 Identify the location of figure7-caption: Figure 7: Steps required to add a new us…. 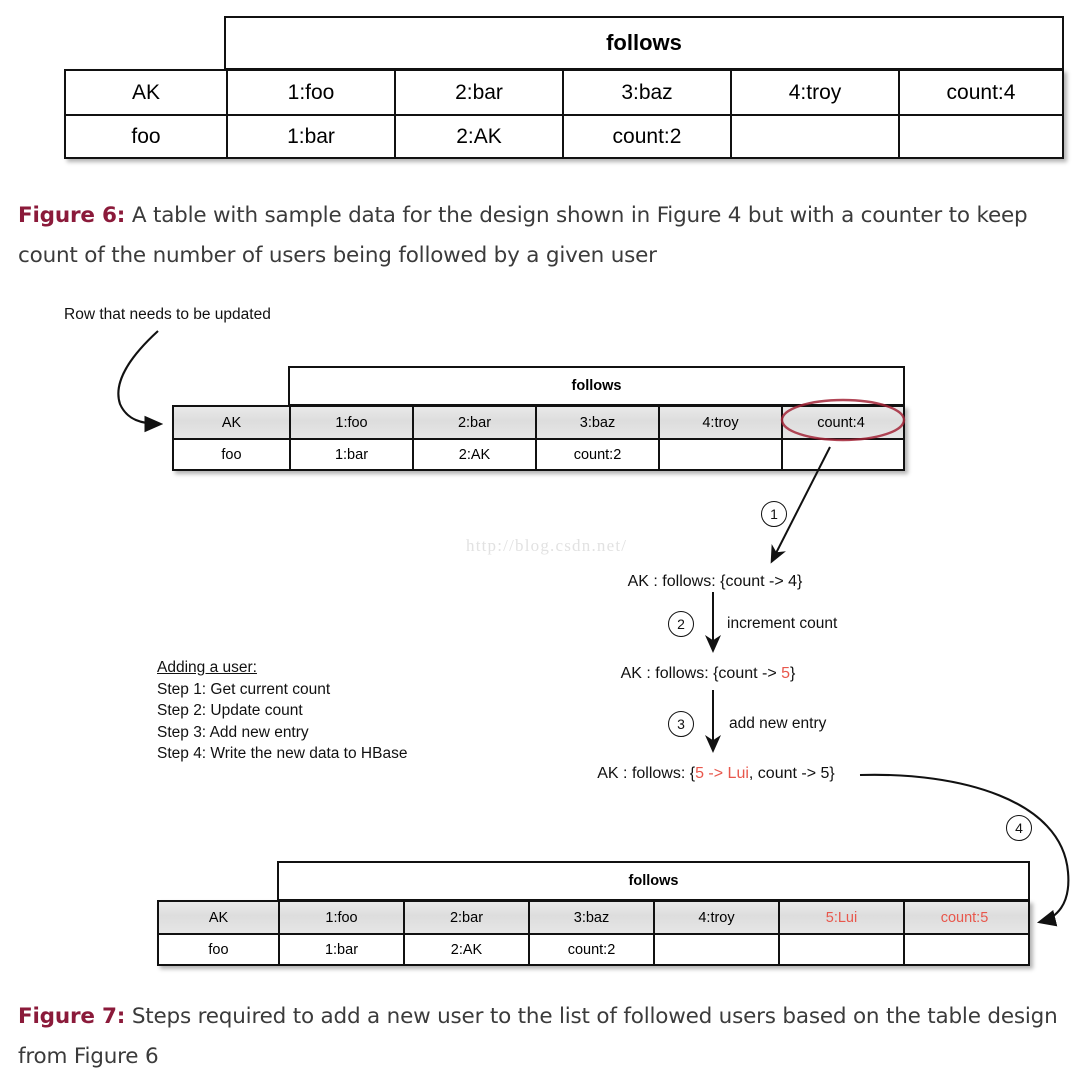
(554, 1037).